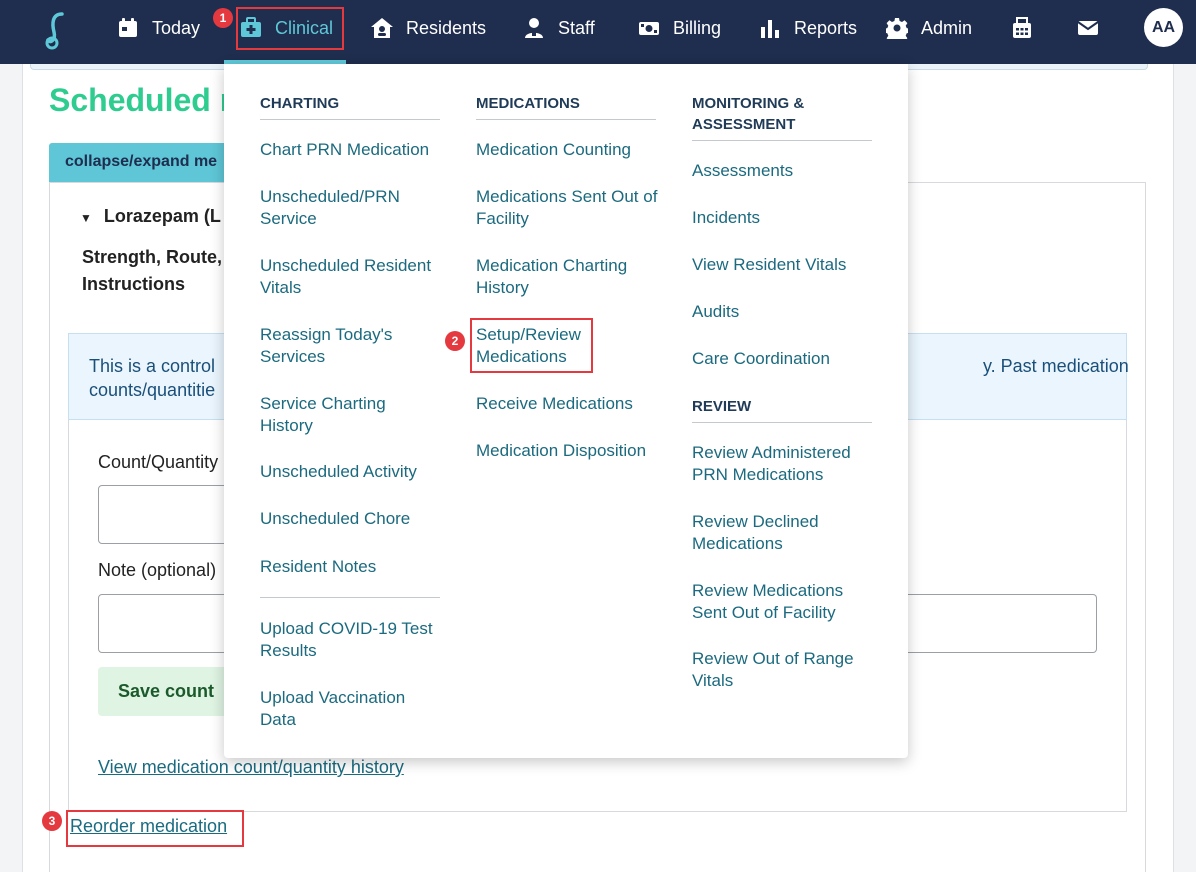  I want to click on calendar-icon, so click(128, 27).